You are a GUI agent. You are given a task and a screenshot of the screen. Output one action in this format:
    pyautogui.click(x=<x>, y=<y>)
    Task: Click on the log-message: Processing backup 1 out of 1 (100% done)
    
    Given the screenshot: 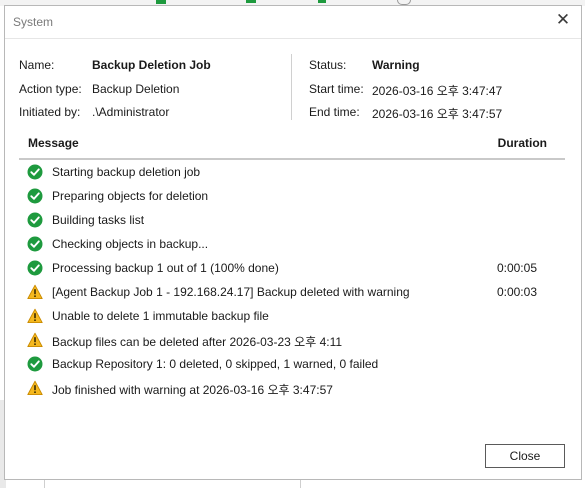 What is the action you would take?
    pyautogui.click(x=165, y=268)
    